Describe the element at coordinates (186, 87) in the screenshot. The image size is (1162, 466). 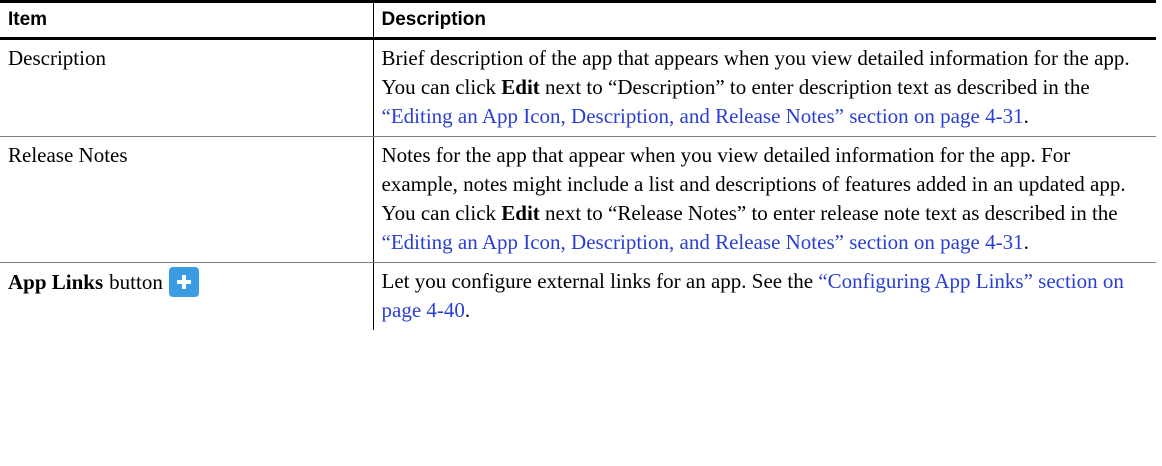
I see `row-item-description: Description` at that location.